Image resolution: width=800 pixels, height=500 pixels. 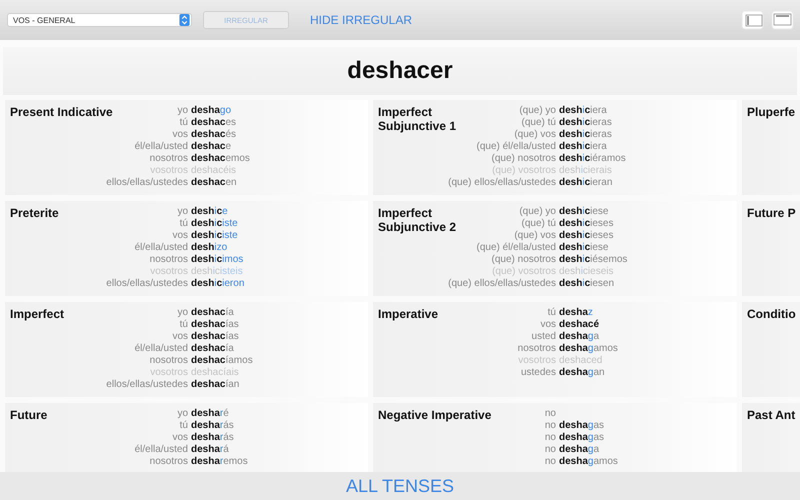 I want to click on tense-title: Imperfect Subjunctive 2, so click(x=418, y=220).